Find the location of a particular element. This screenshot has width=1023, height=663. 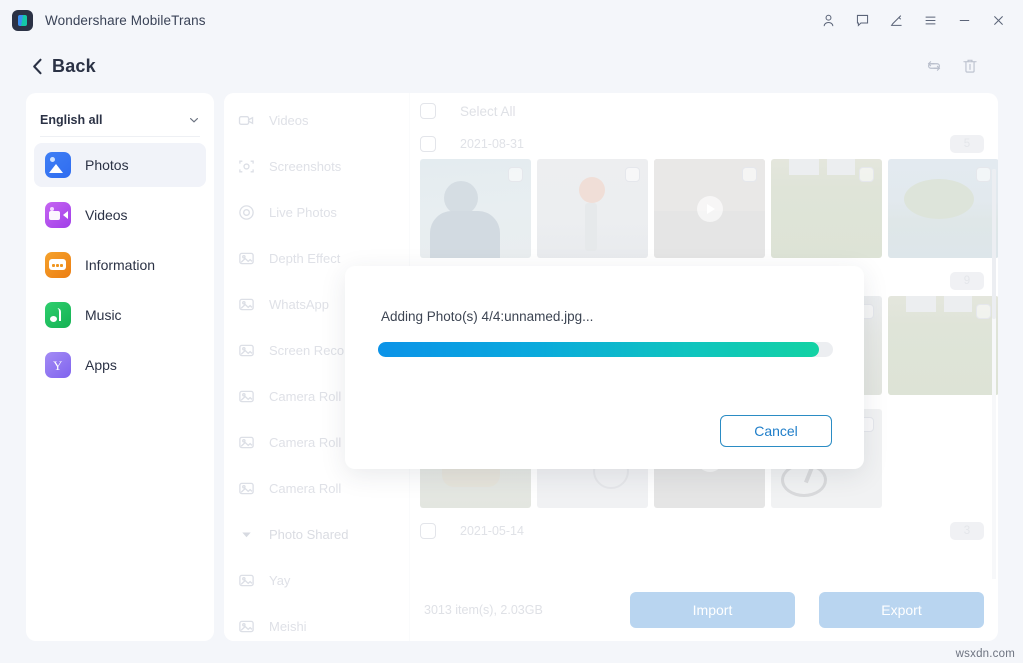

category-label: Videos is located at coordinates (289, 120).